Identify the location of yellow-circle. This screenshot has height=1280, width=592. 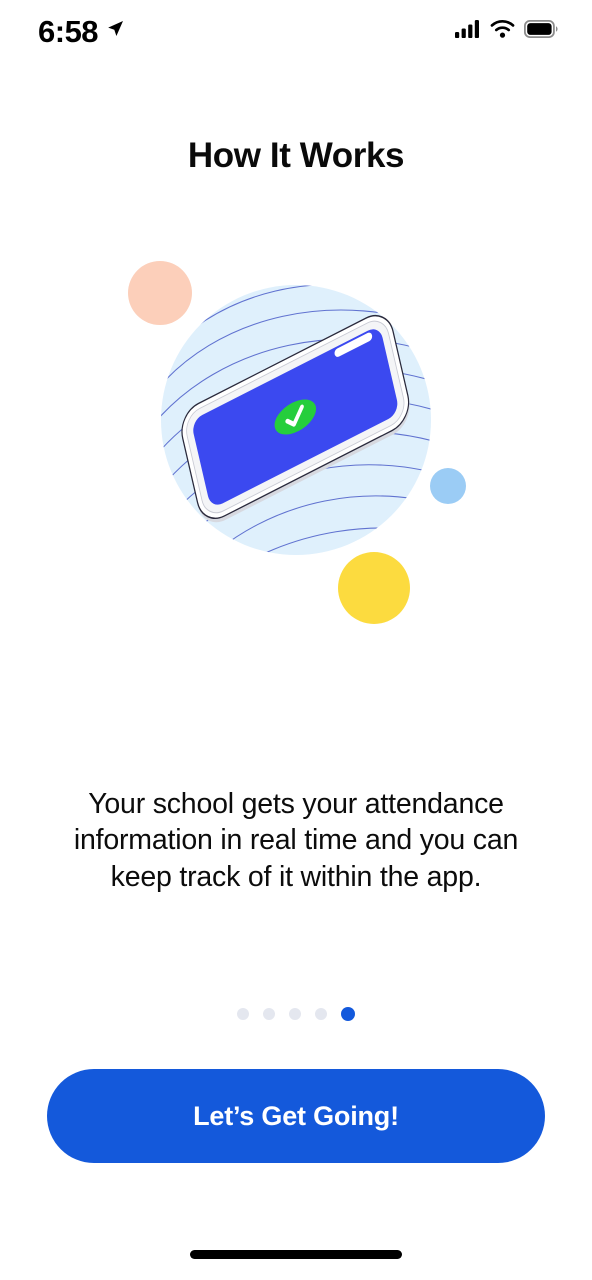
(374, 588).